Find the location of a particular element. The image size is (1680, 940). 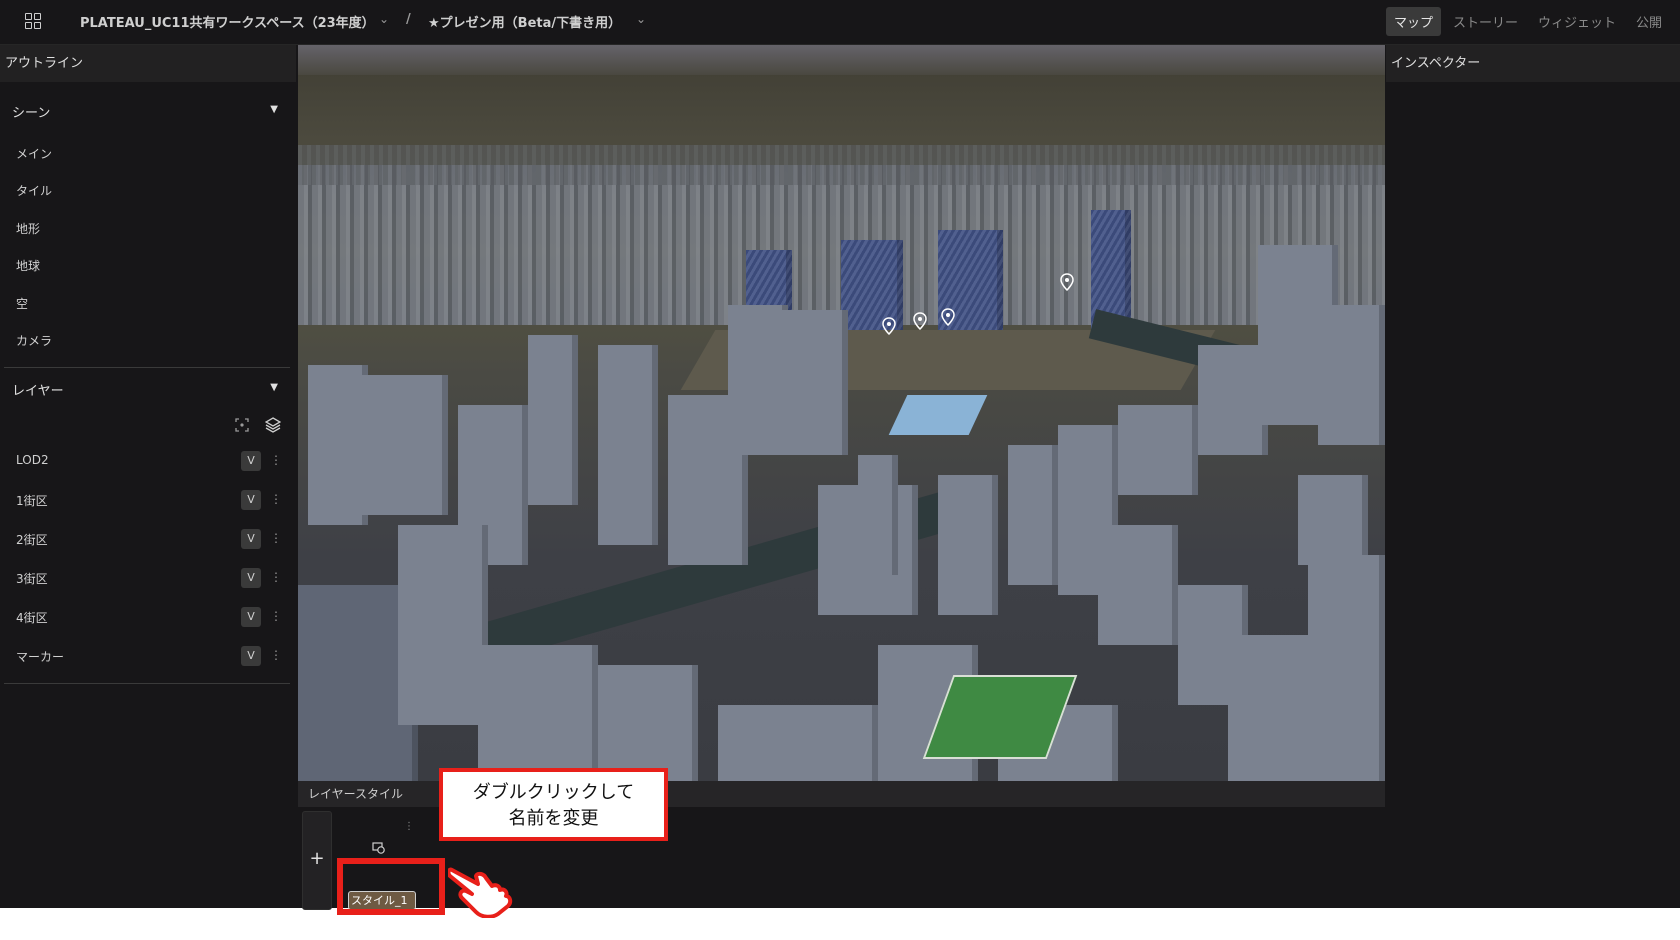

tab-widget: ウィジェット is located at coordinates (1577, 21).